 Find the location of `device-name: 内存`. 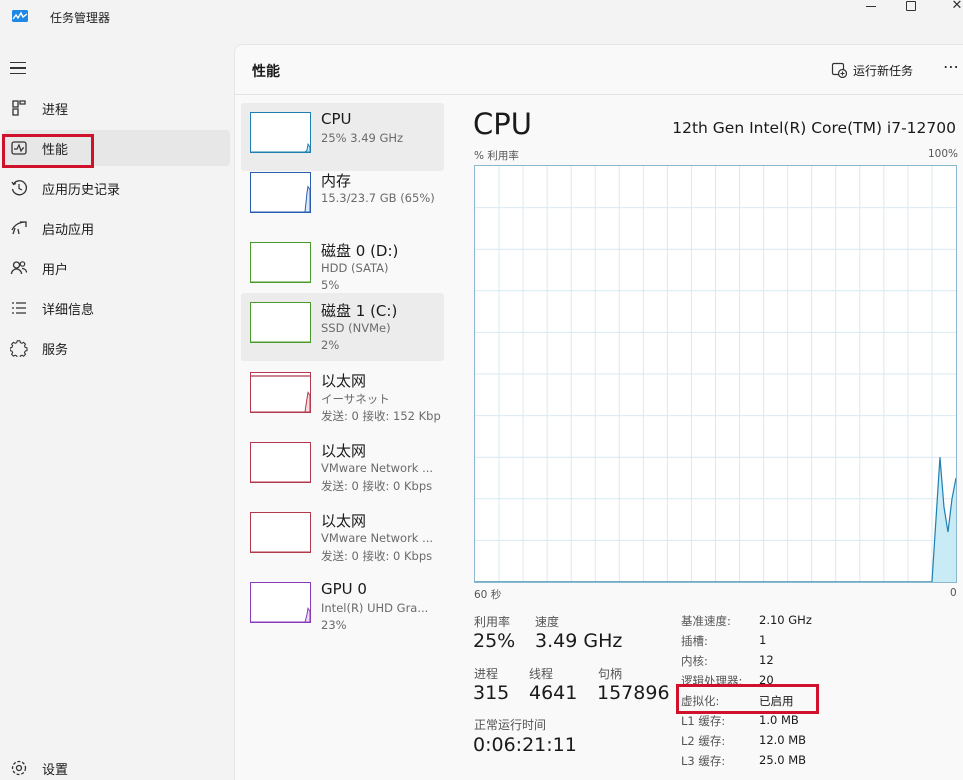

device-name: 内存 is located at coordinates (336, 181).